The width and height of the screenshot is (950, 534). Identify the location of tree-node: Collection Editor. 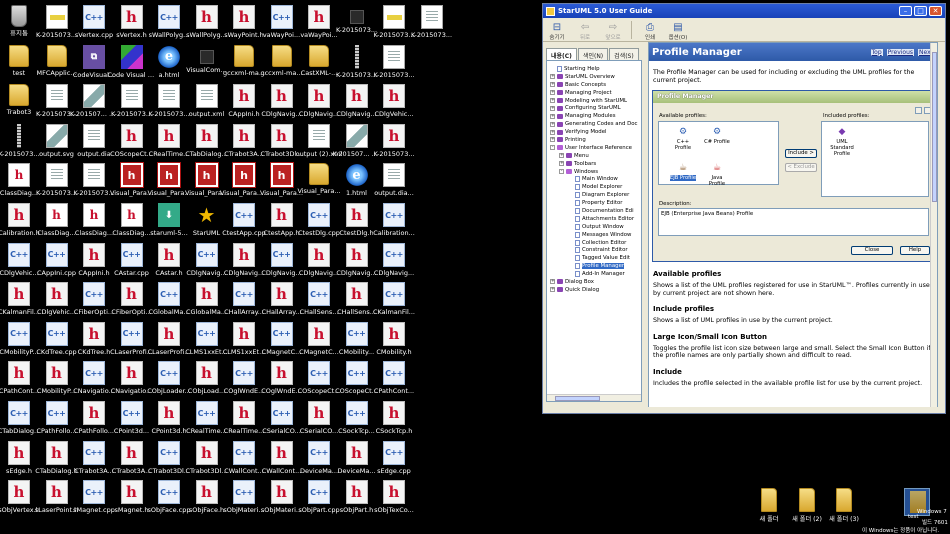
(595, 243).